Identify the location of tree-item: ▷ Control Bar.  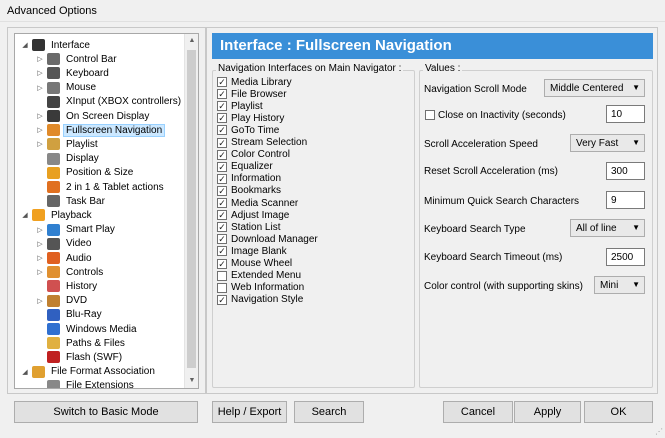
(77, 59).